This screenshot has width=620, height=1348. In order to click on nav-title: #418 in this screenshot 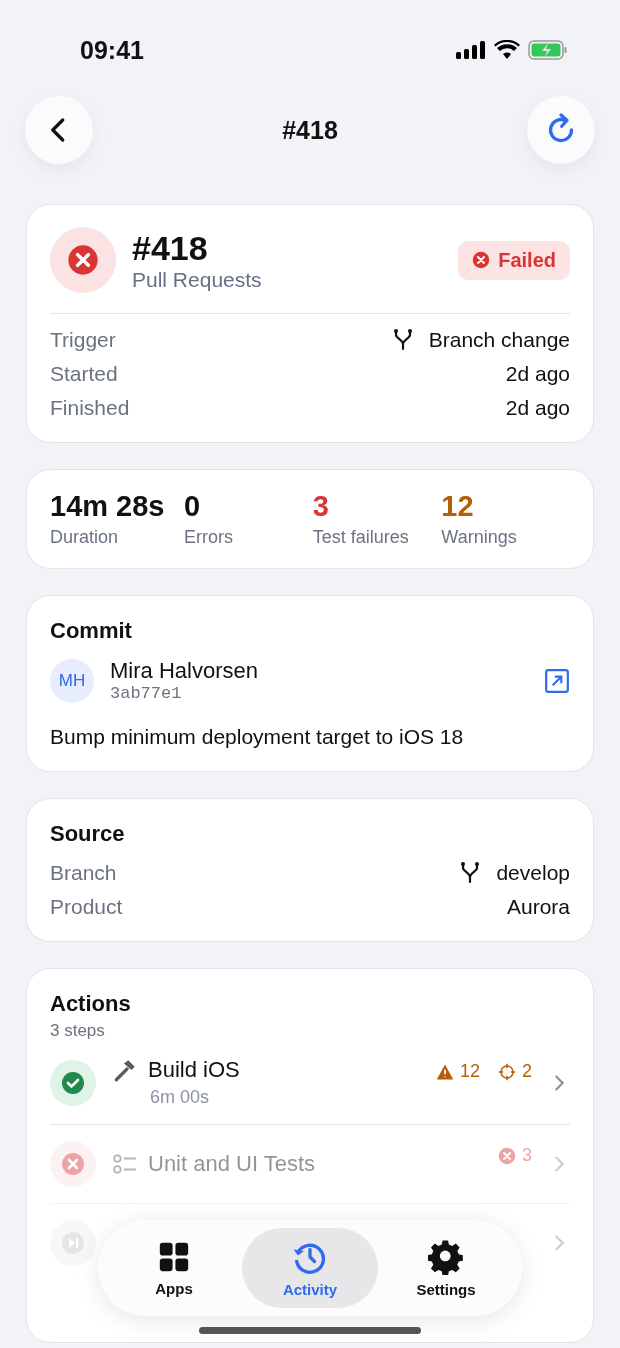, I will do `click(310, 130)`.